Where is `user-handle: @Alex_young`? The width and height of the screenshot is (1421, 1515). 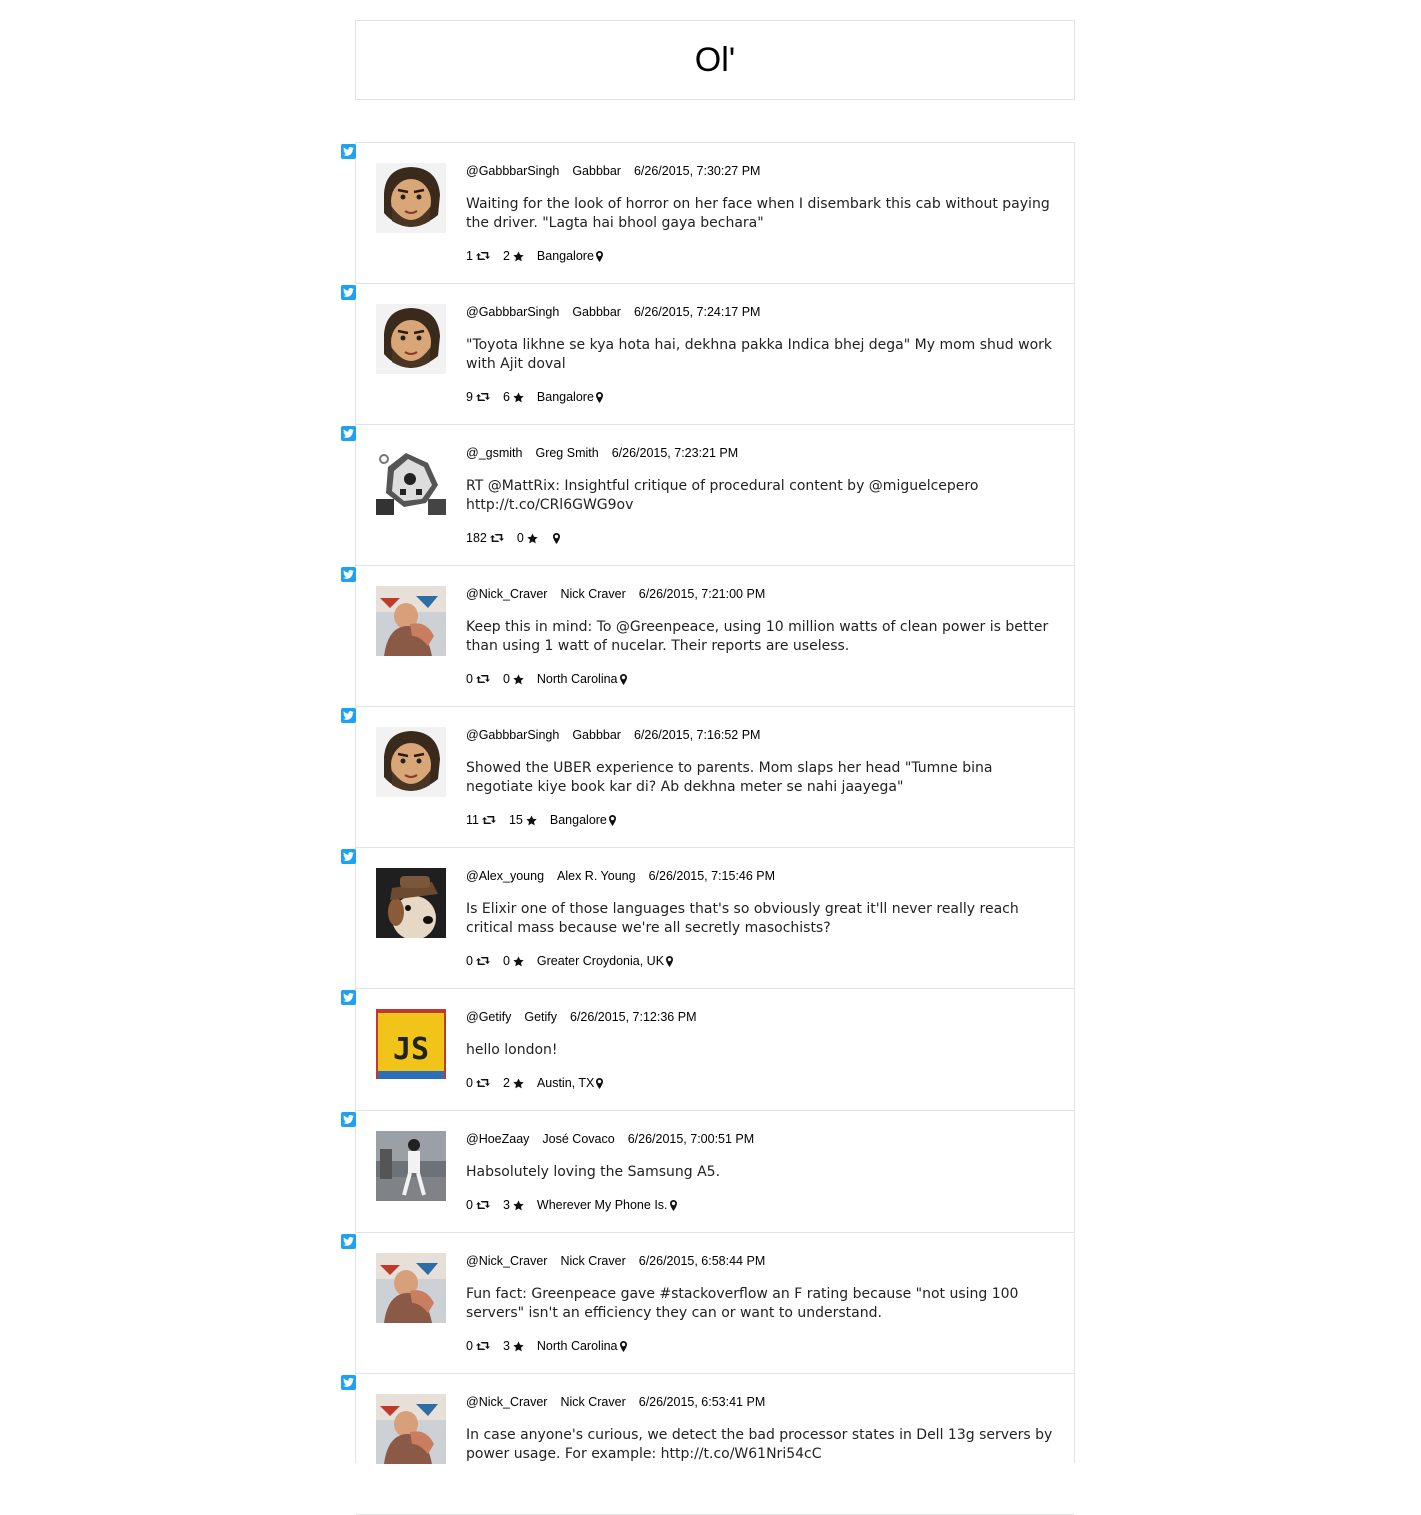 user-handle: @Alex_young is located at coordinates (505, 876).